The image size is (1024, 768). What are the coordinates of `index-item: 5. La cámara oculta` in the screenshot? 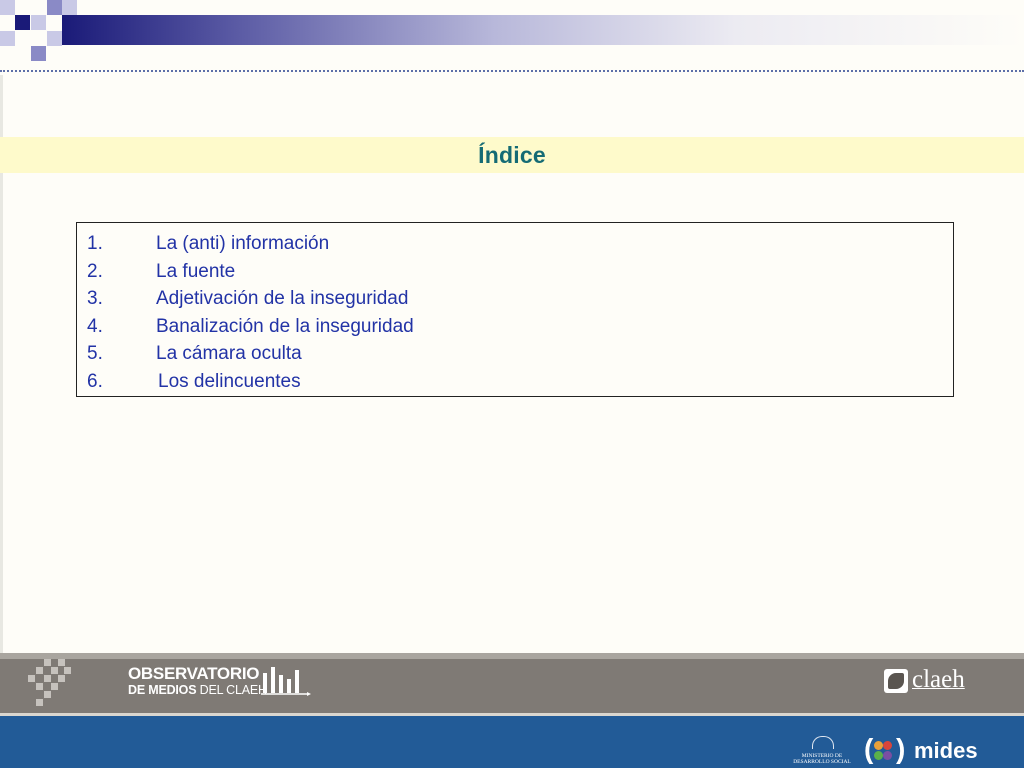 It's located at (515, 355).